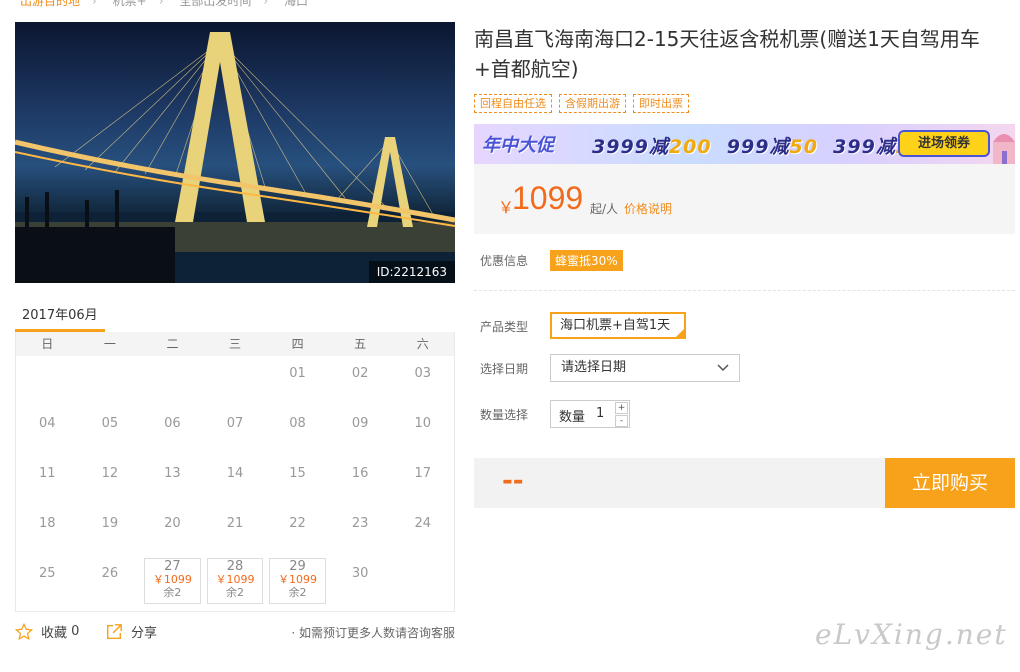 This screenshot has height=672, width=1020. I want to click on weekday-label: 四, so click(297, 344).